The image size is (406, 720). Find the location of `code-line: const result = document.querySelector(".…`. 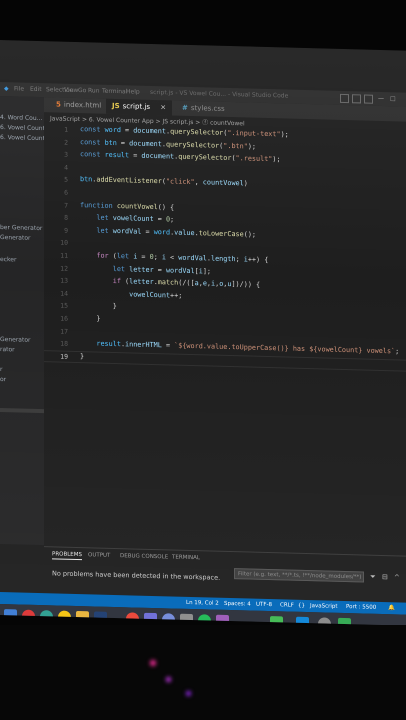

code-line: const result = document.querySelector(".… is located at coordinates (180, 156).